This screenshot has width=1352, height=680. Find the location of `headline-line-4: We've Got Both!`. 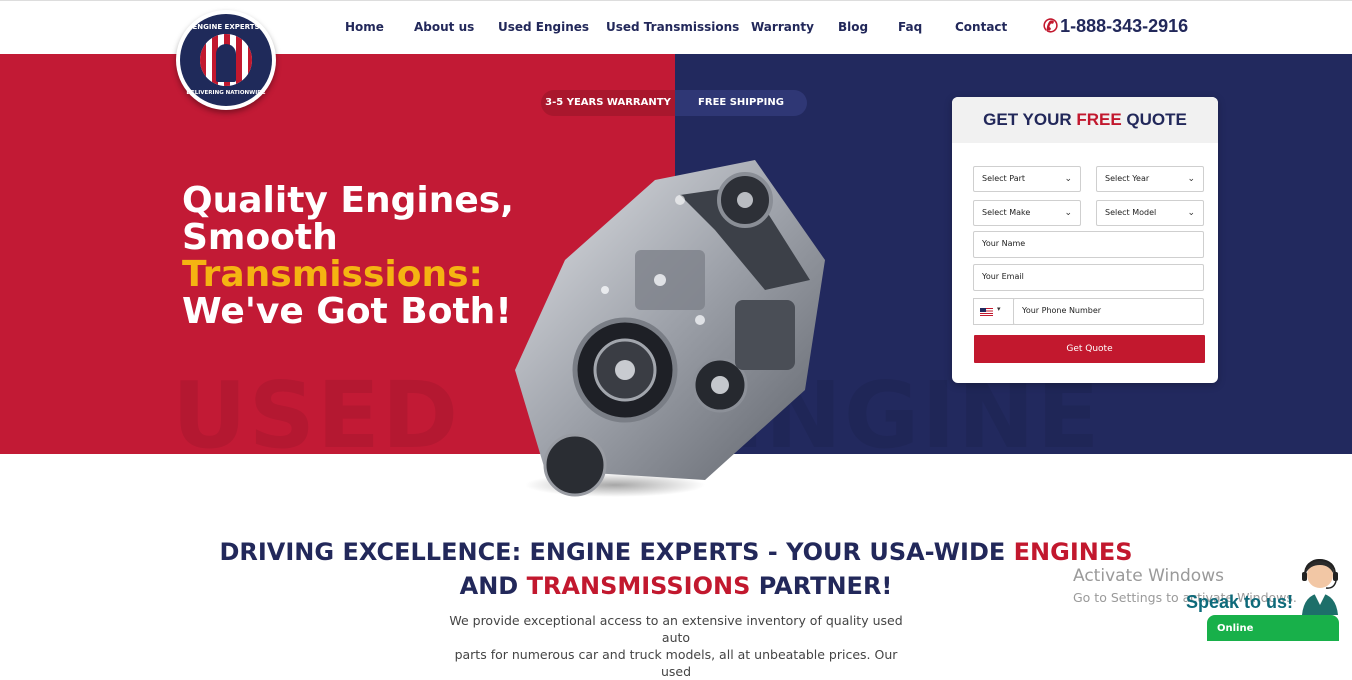

headline-line-4: We've Got Both! is located at coordinates (347, 311).